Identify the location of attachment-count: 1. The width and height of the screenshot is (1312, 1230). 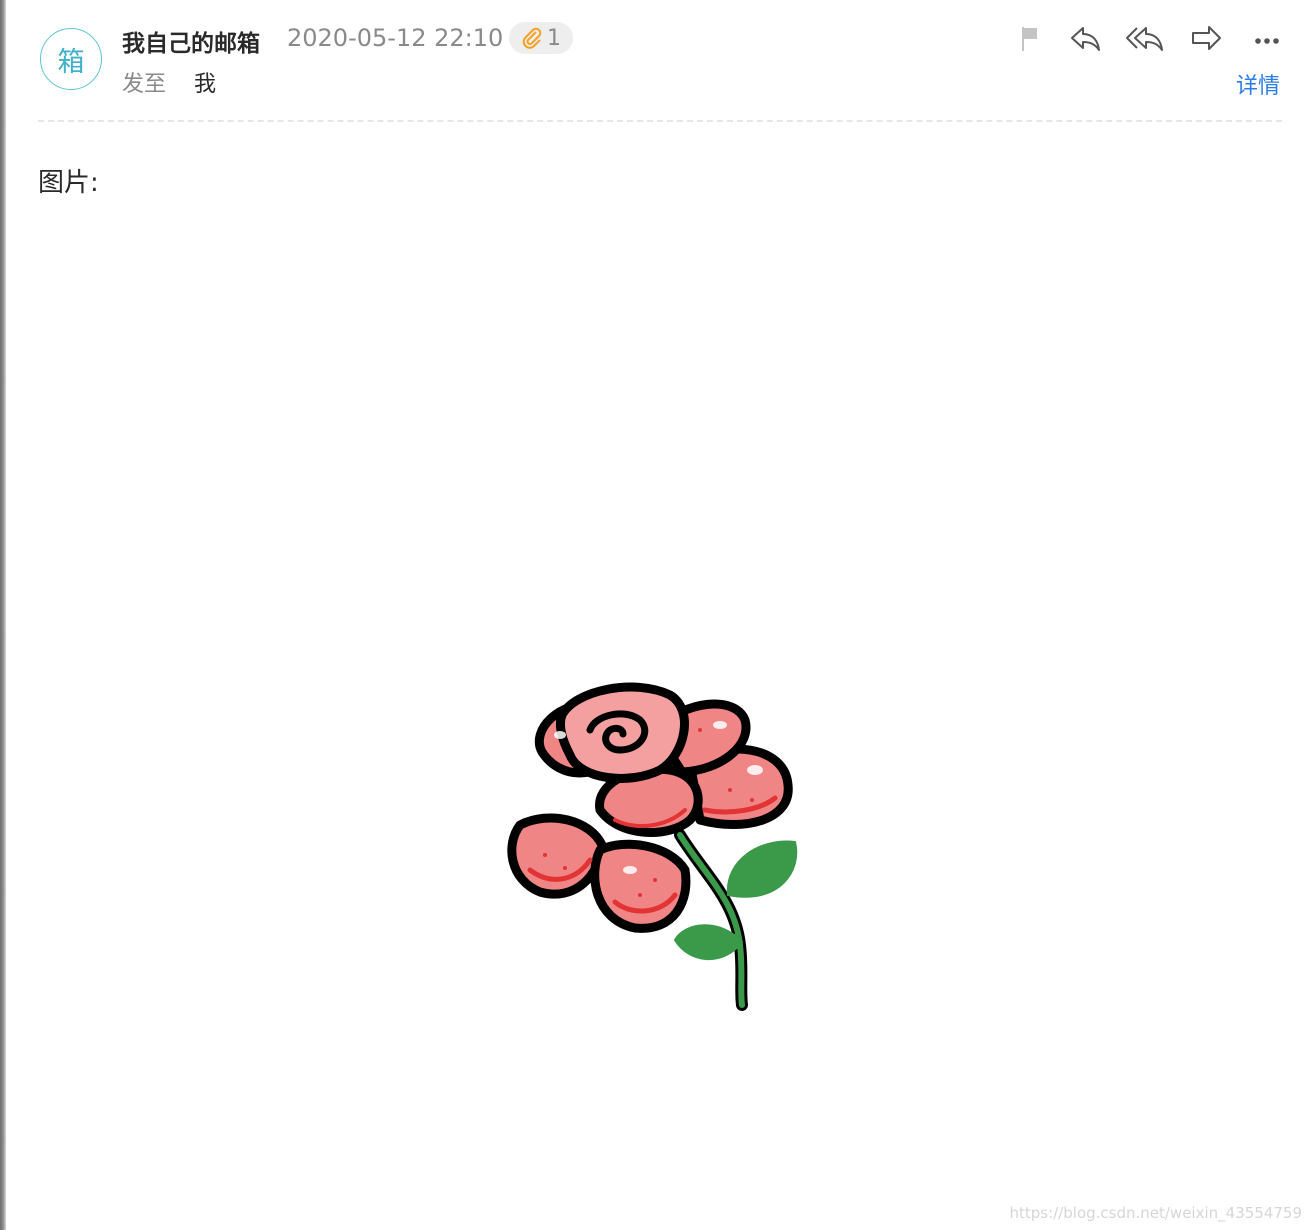
(554, 38).